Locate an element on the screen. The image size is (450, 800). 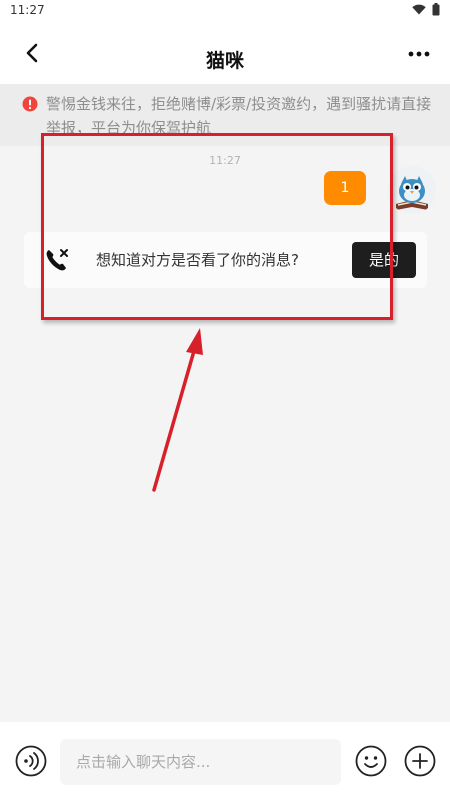
annotation-arrow is located at coordinates (177, 410).